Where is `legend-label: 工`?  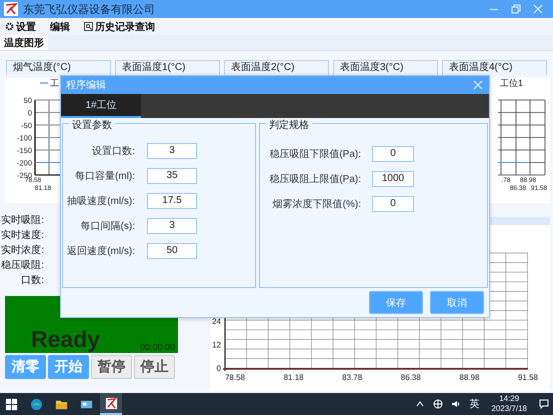 legend-label: 工 is located at coordinates (54, 83).